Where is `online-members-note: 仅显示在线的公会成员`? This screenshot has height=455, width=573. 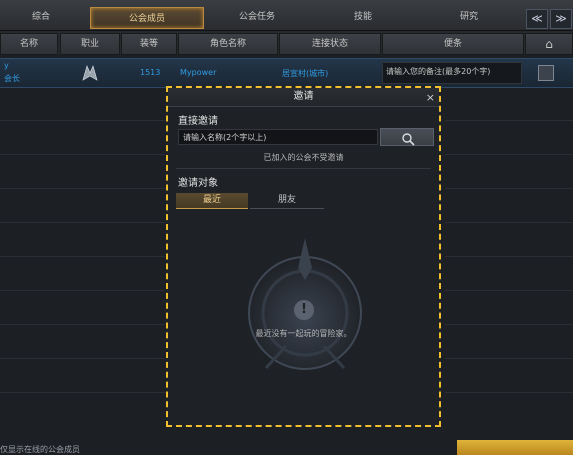
online-members-note: 仅显示在线的公会成员 is located at coordinates (40, 449).